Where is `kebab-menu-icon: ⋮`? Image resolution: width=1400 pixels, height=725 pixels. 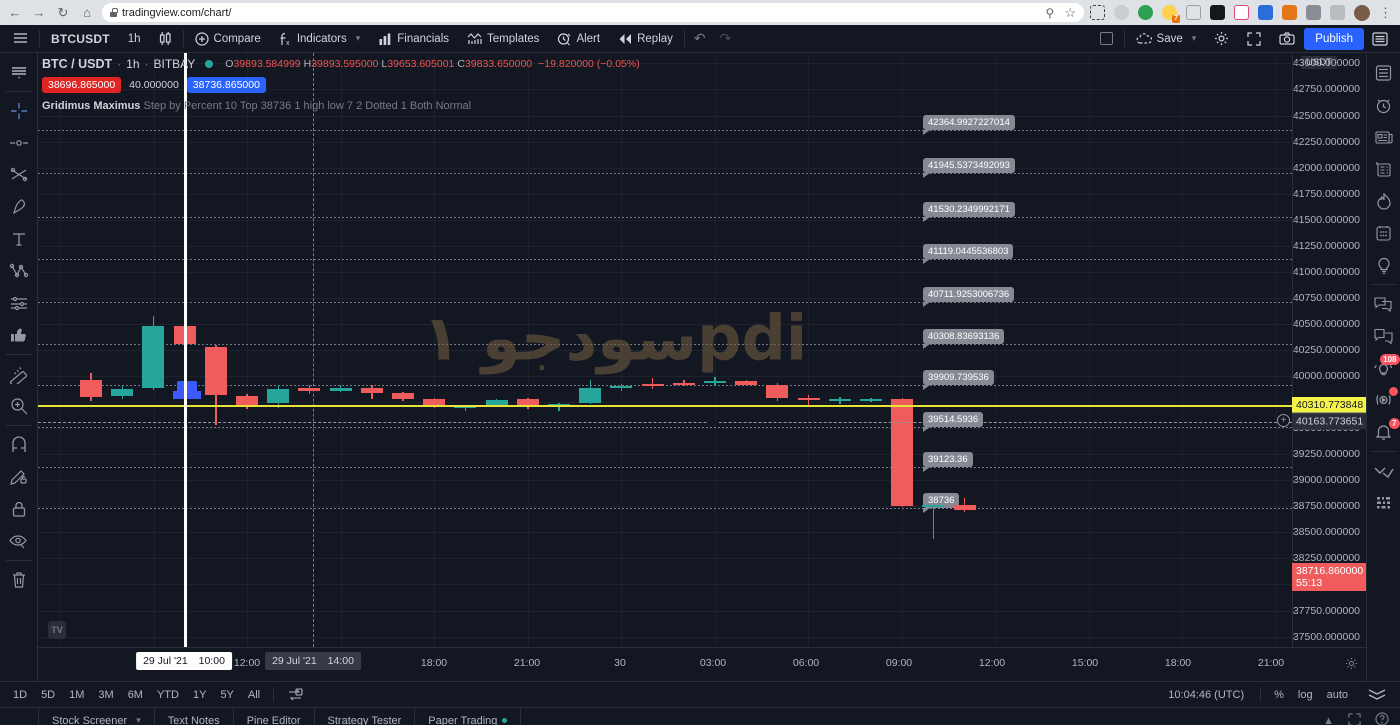 kebab-menu-icon: ⋮ is located at coordinates (1385, 12).